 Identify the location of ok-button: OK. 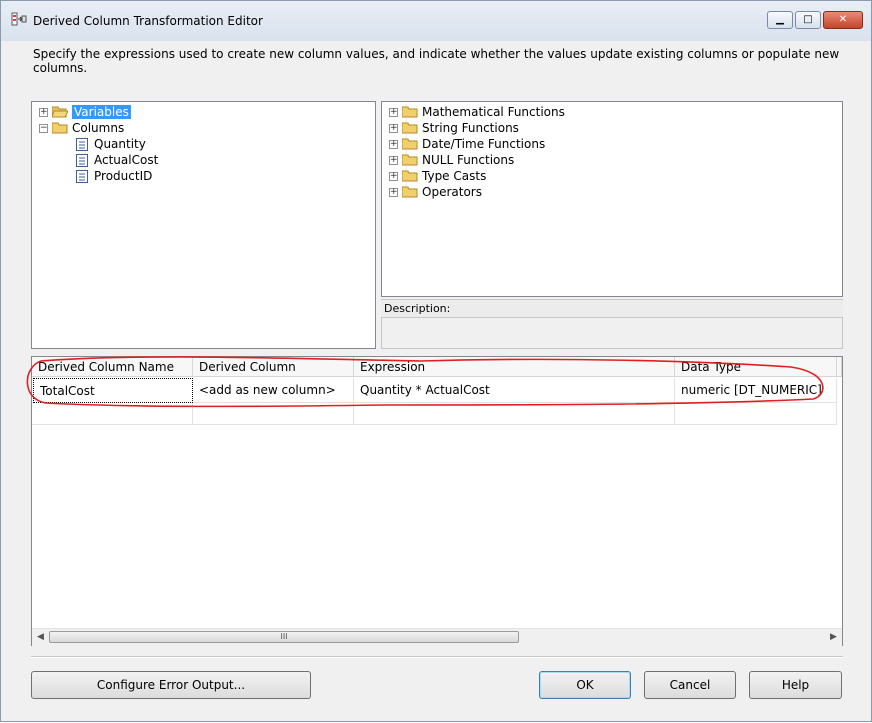
(585, 685).